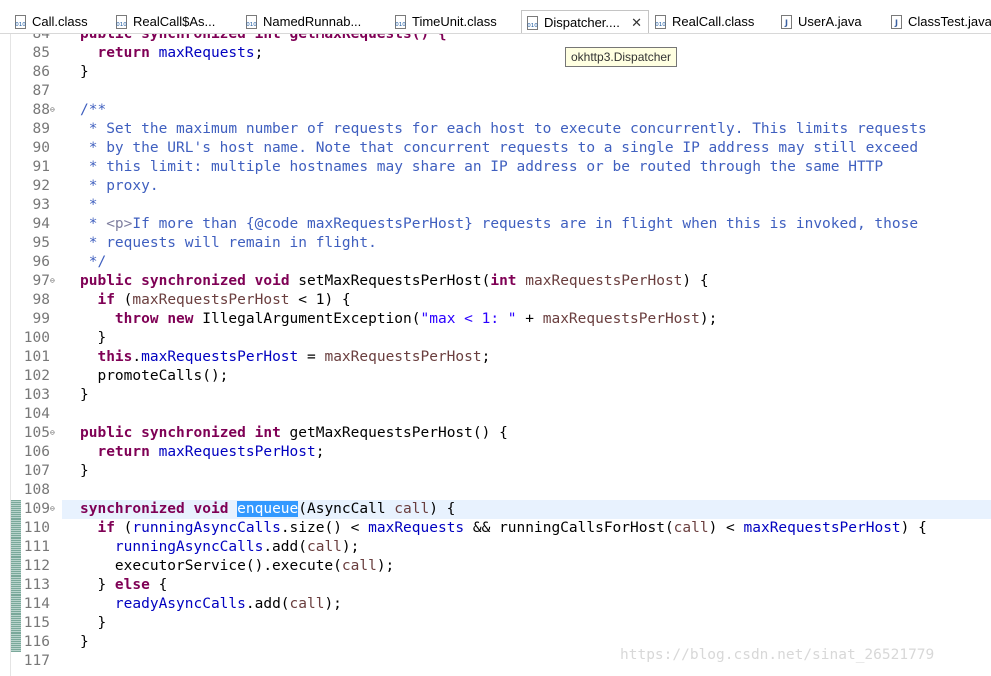 The image size is (991, 676). What do you see at coordinates (468, 319) in the screenshot?
I see `code-token: "max < 1: "` at bounding box center [468, 319].